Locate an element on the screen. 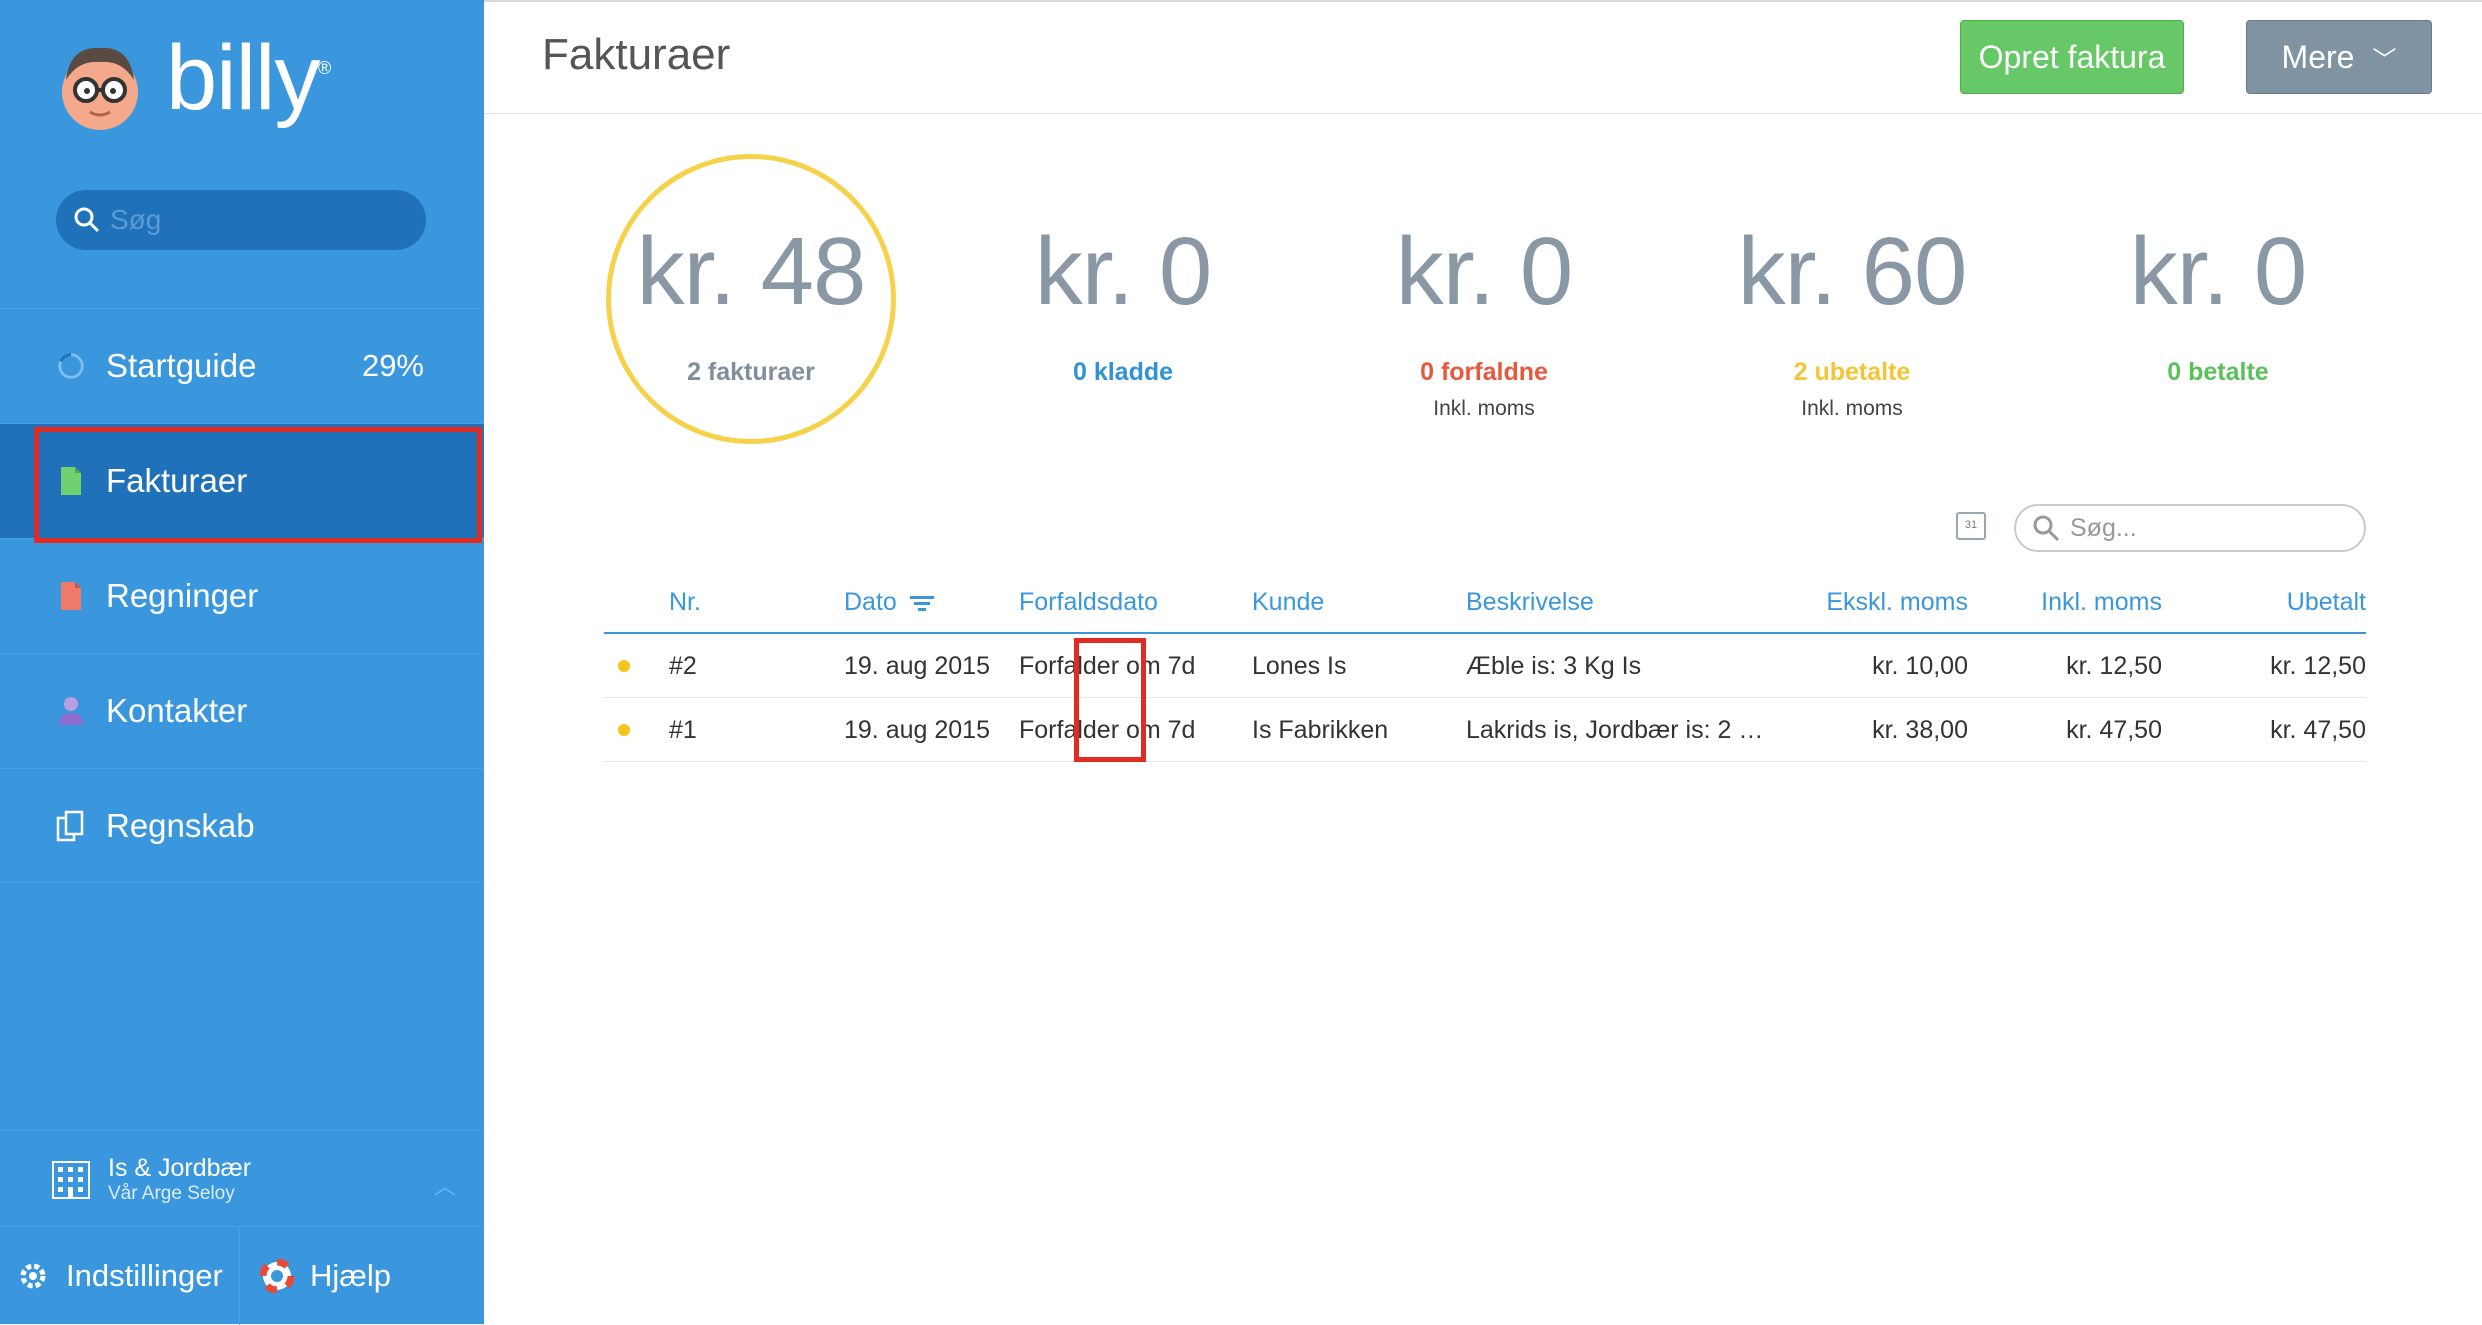 This screenshot has width=2482, height=1325. help-button: Hjælp is located at coordinates (315, 1276).